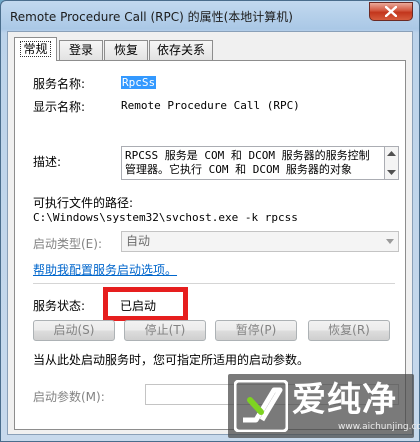  What do you see at coordinates (69, 397) in the screenshot?
I see `start-params-label: 启动参数(M):` at bounding box center [69, 397].